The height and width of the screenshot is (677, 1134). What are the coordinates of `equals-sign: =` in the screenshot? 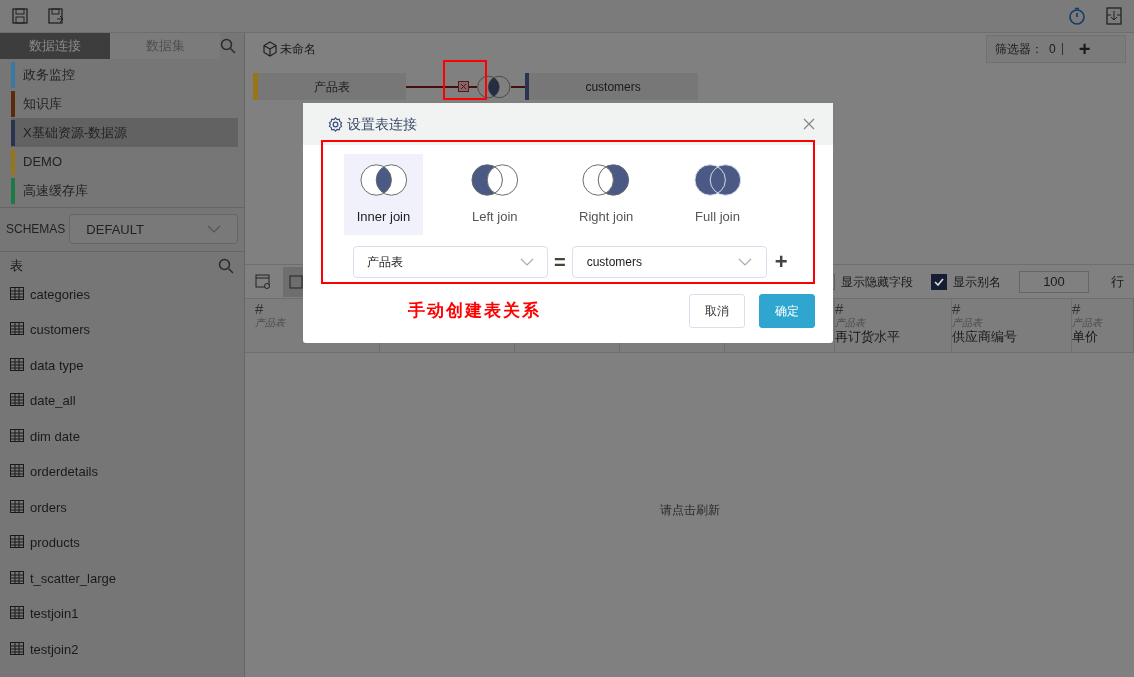 It's located at (560, 262).